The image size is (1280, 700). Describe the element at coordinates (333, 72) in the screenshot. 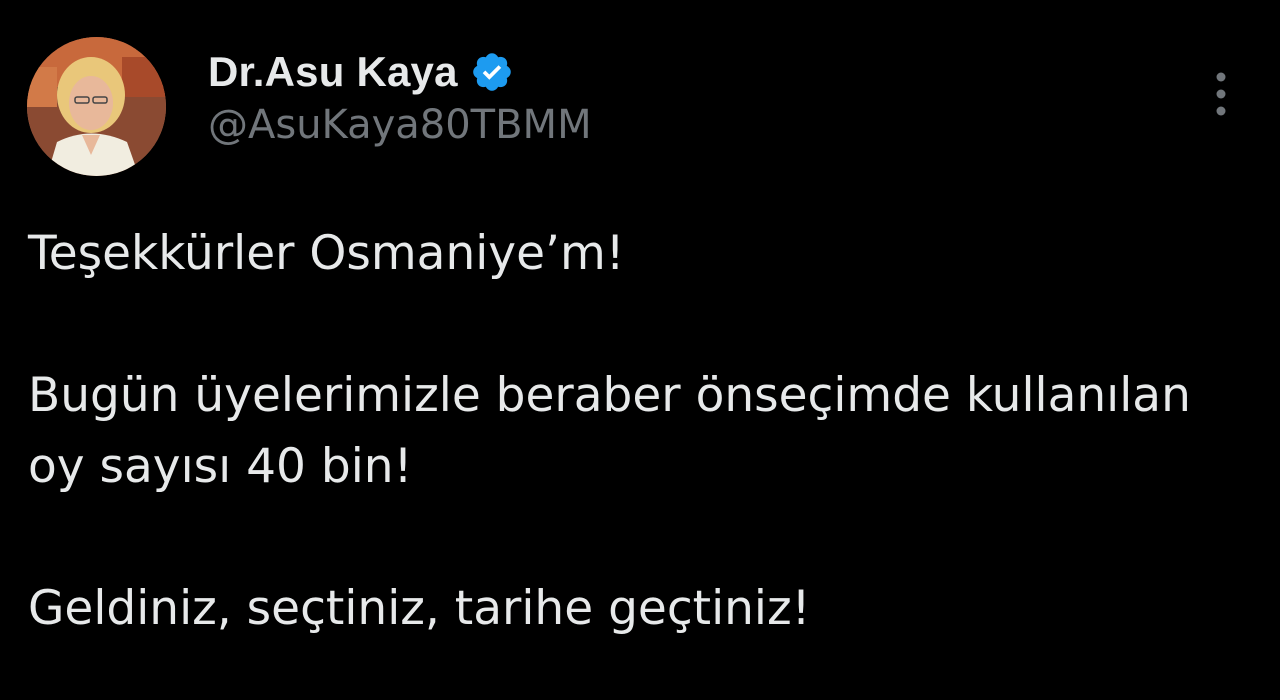

I see `author-display-name: Dr.Asu Kaya` at that location.